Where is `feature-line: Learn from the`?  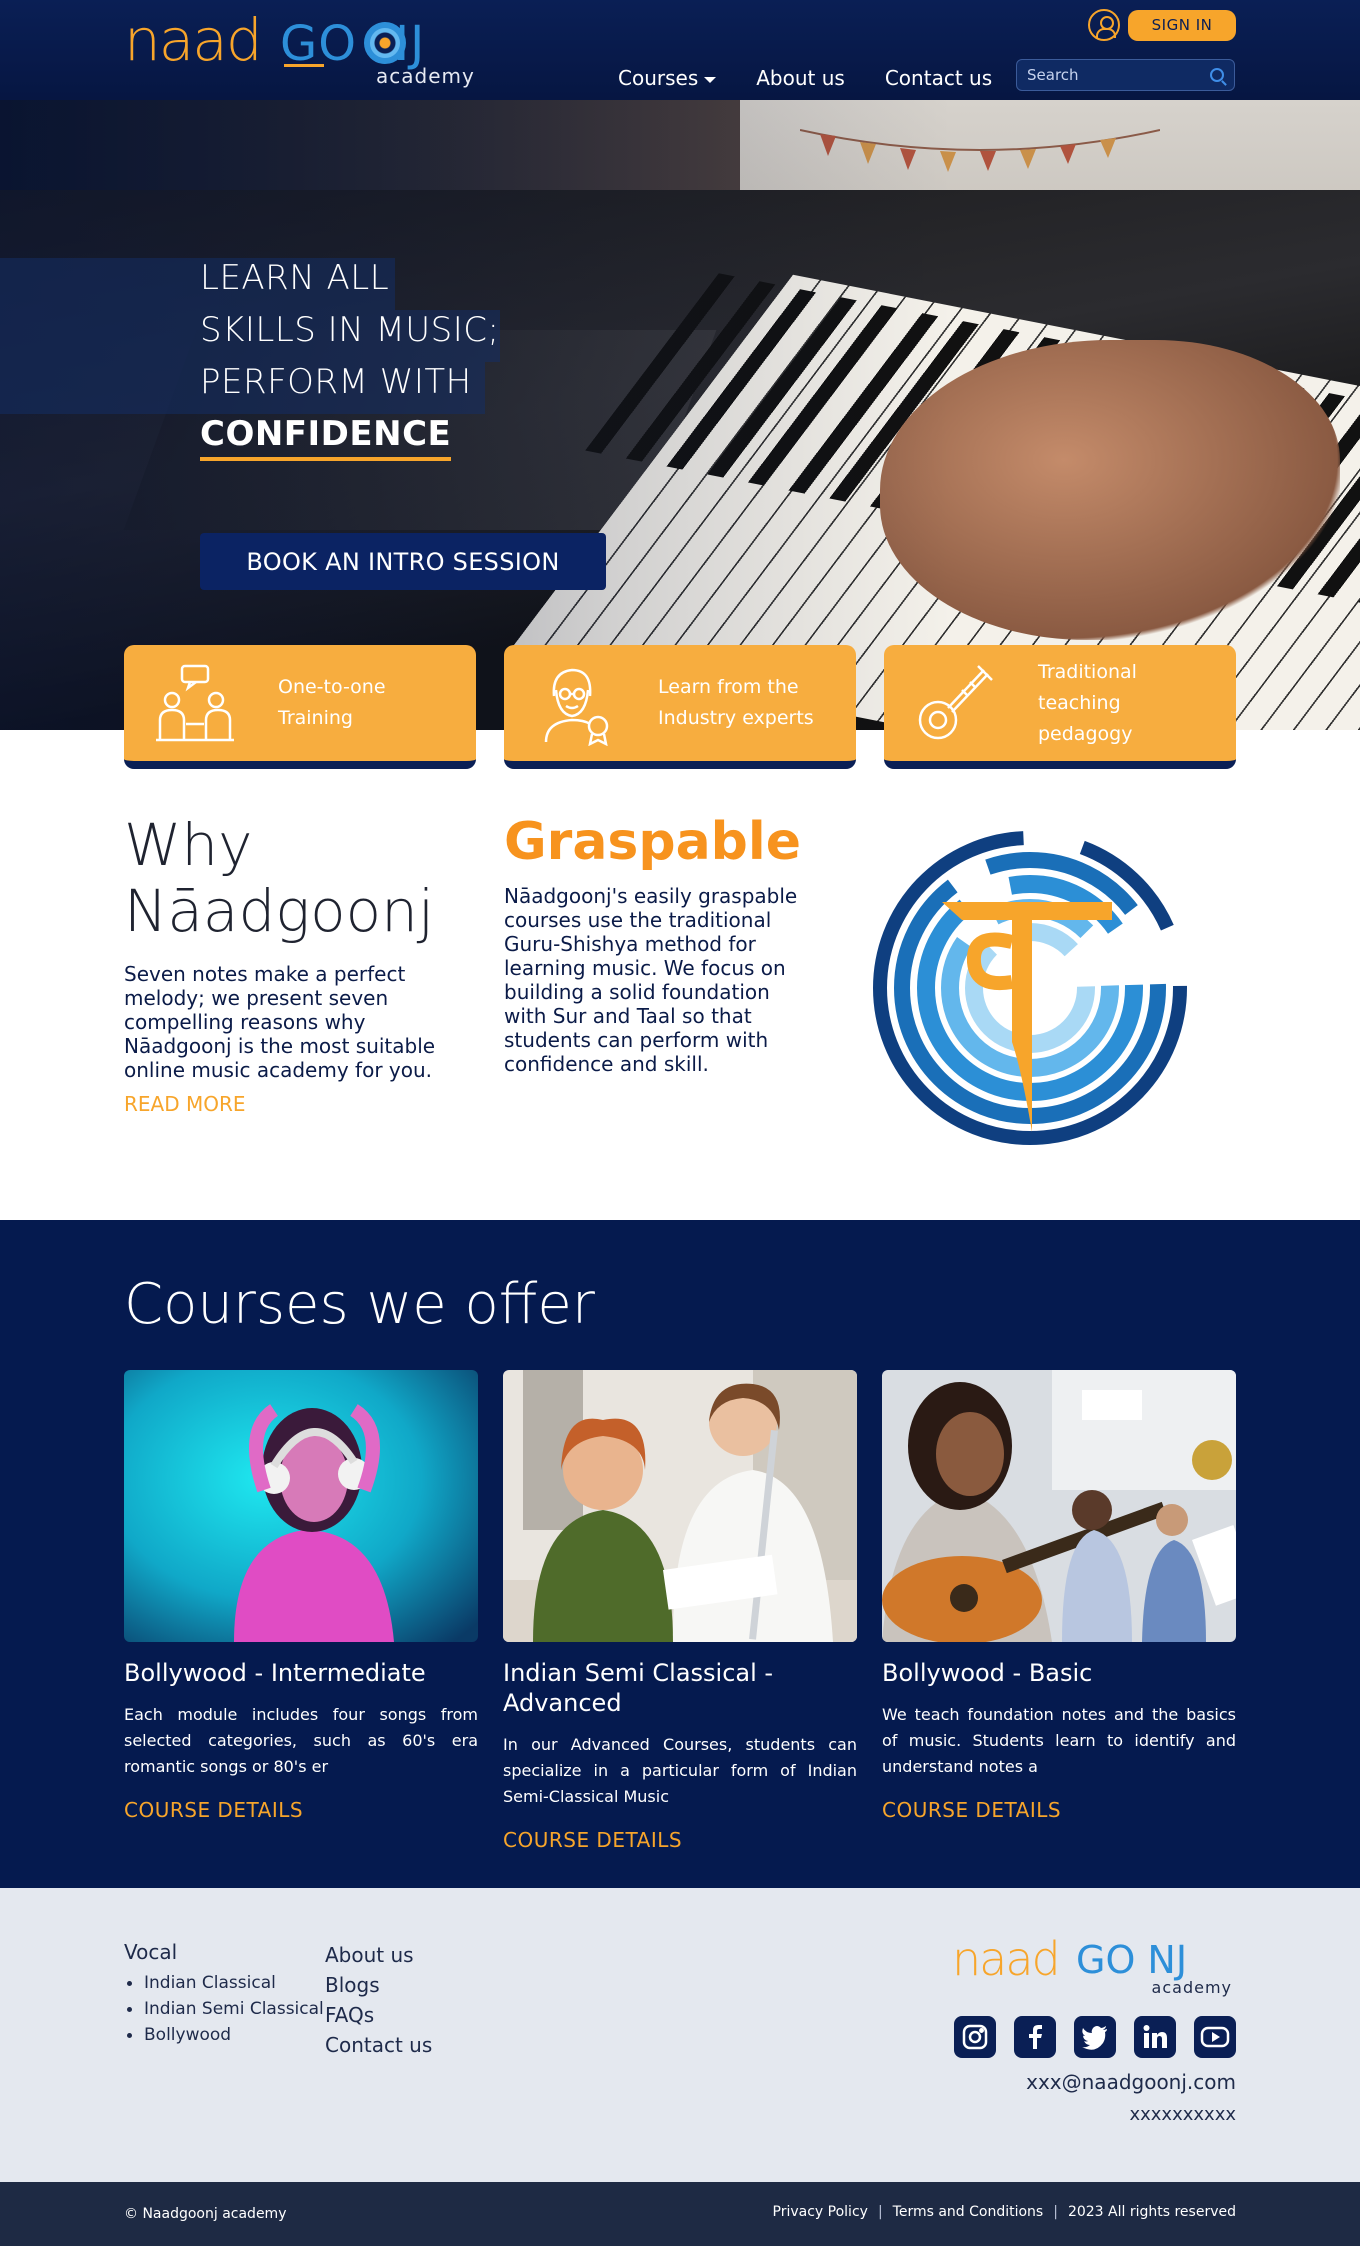 feature-line: Learn from the is located at coordinates (728, 687).